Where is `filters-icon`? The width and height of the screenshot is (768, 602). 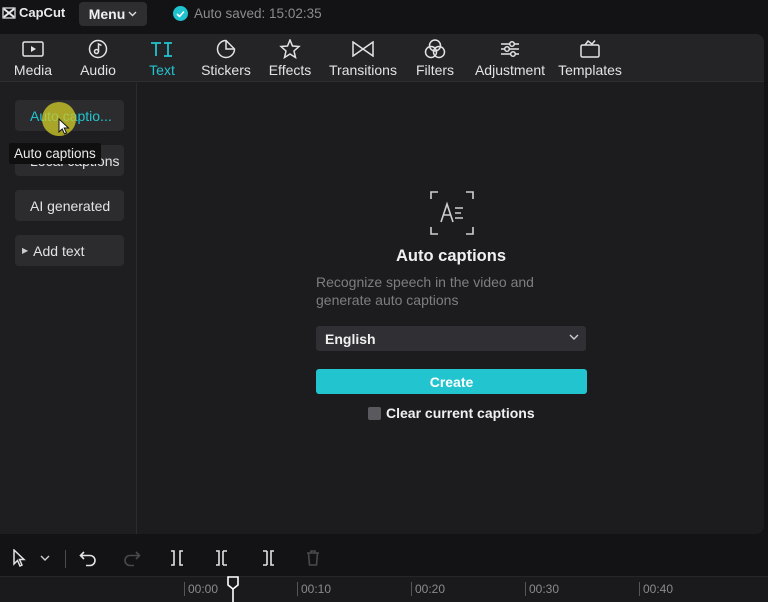
filters-icon is located at coordinates (435, 49).